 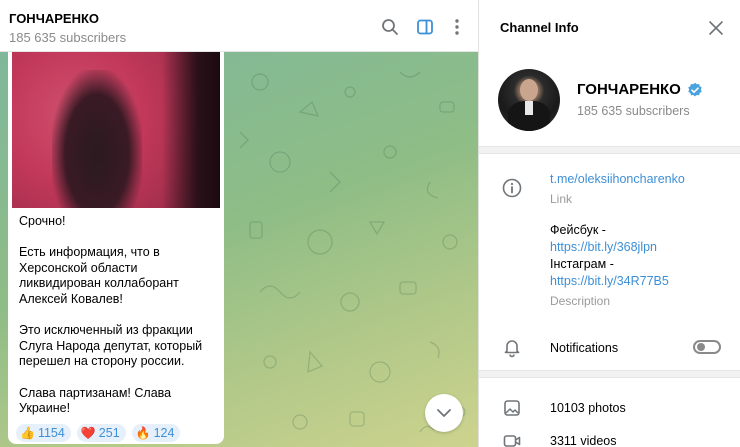 What do you see at coordinates (239, 26) in the screenshot?
I see `chat-header: ГОНЧАРЕНКО 185 635 subscribers` at bounding box center [239, 26].